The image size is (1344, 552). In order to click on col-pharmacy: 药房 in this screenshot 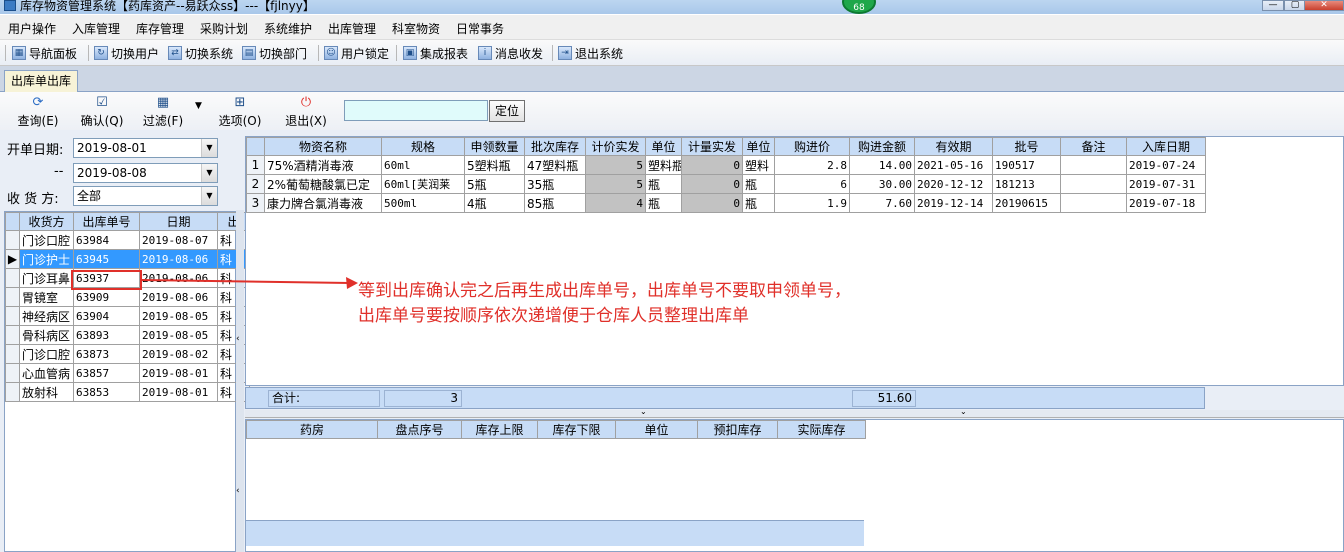, I will do `click(312, 429)`.